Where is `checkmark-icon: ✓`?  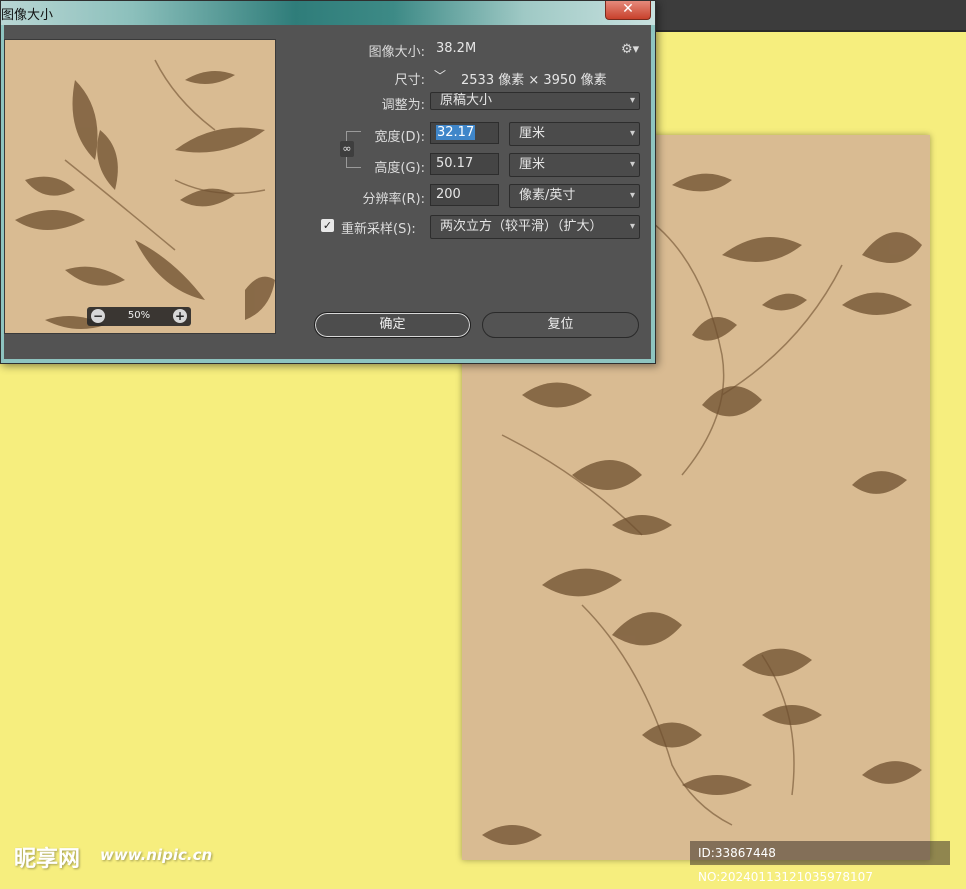 checkmark-icon: ✓ is located at coordinates (327, 225).